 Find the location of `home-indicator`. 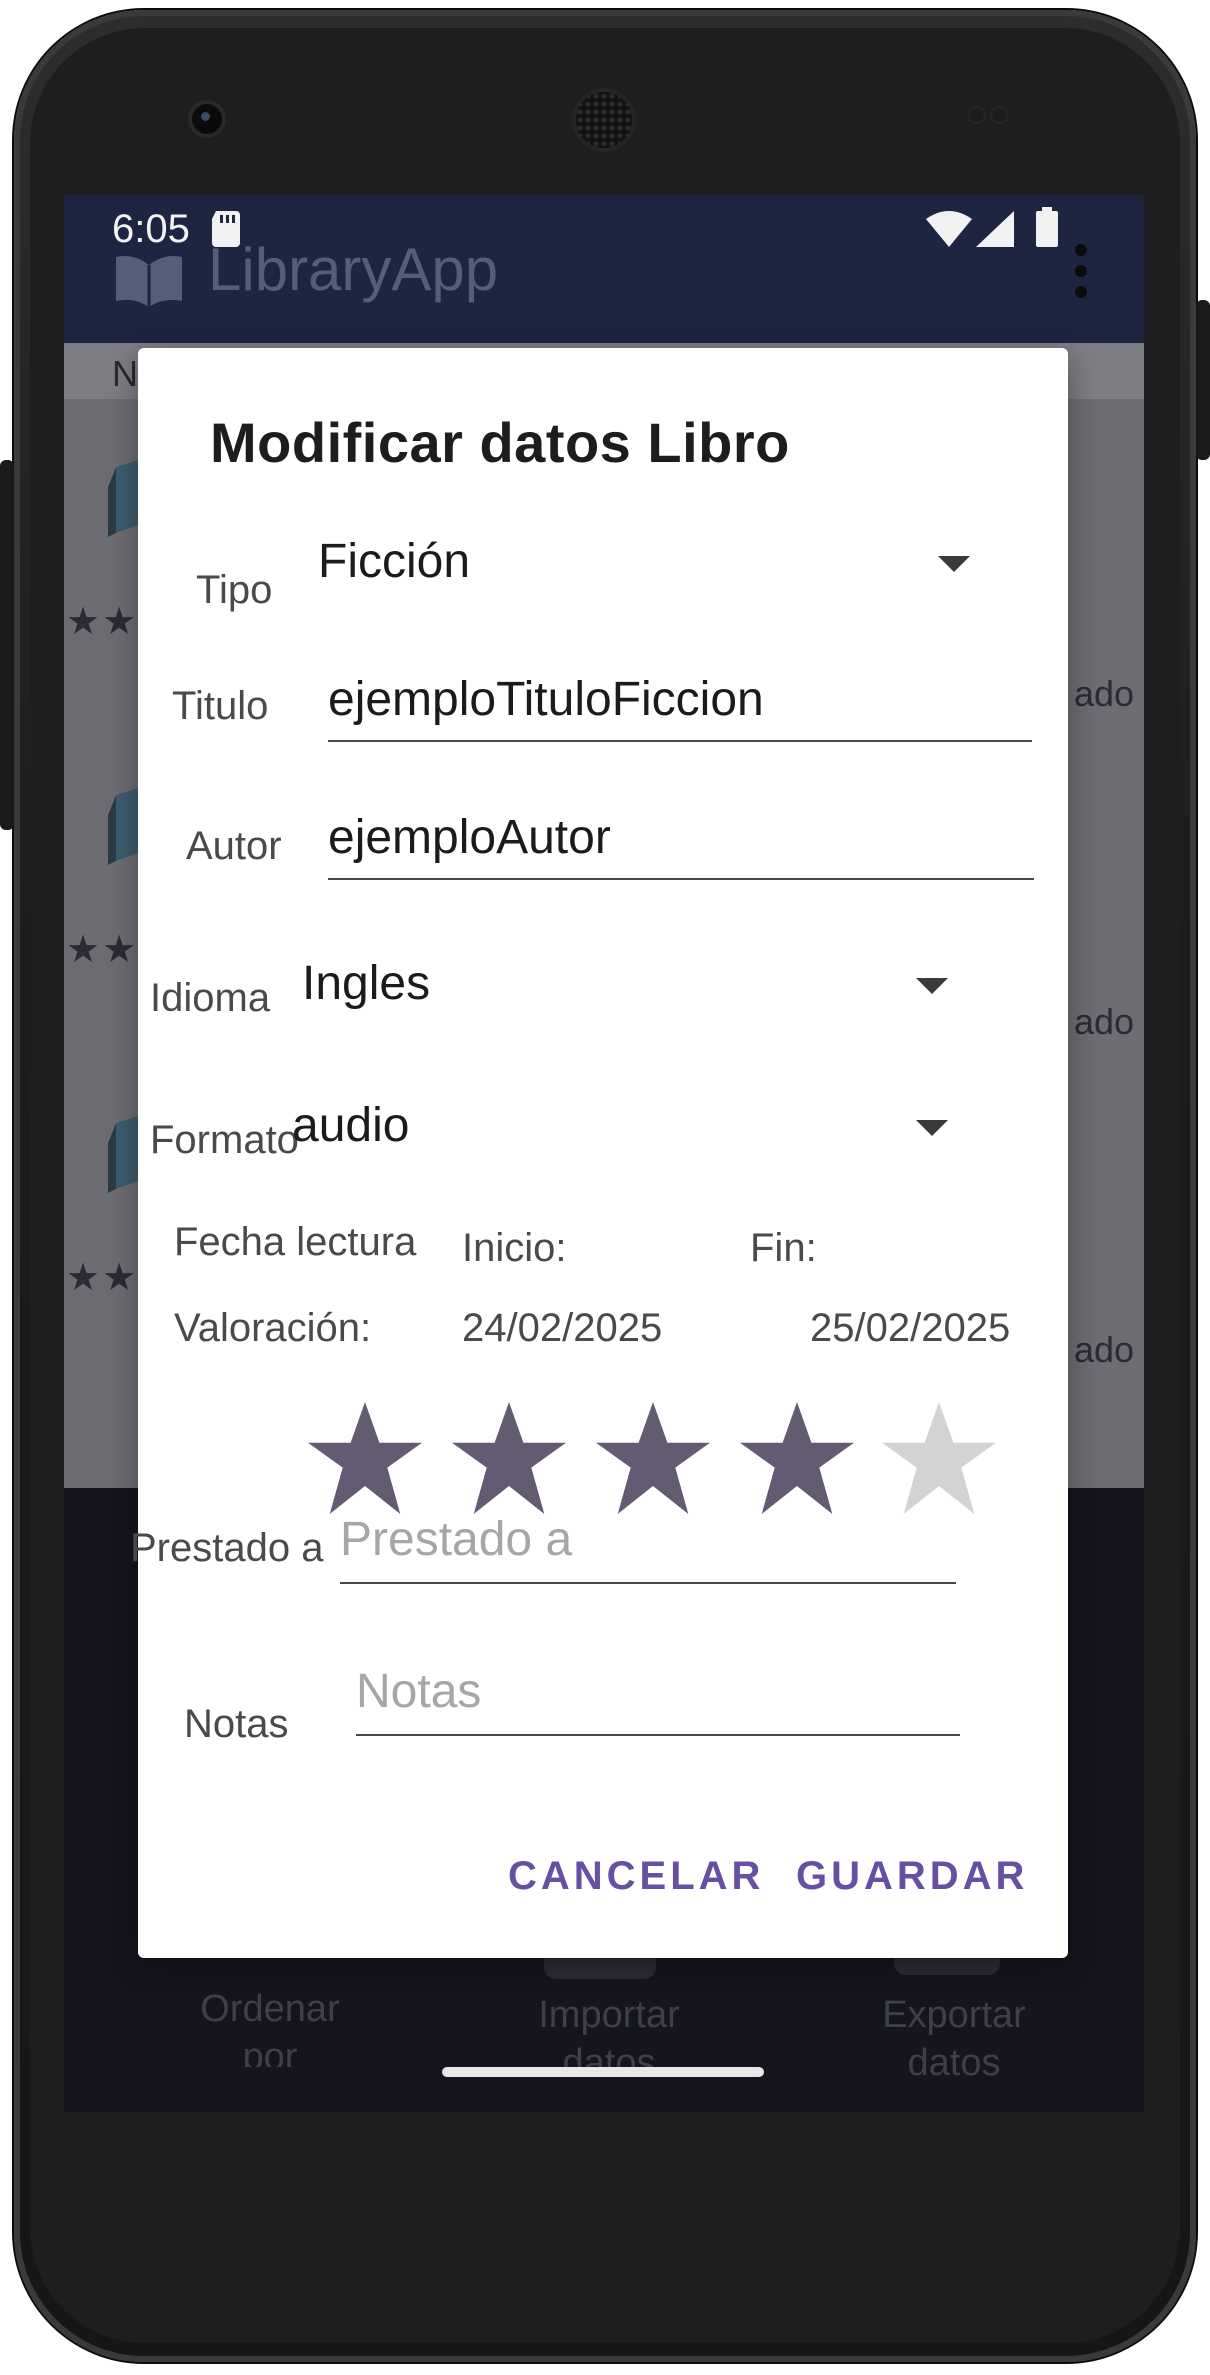

home-indicator is located at coordinates (603, 2072).